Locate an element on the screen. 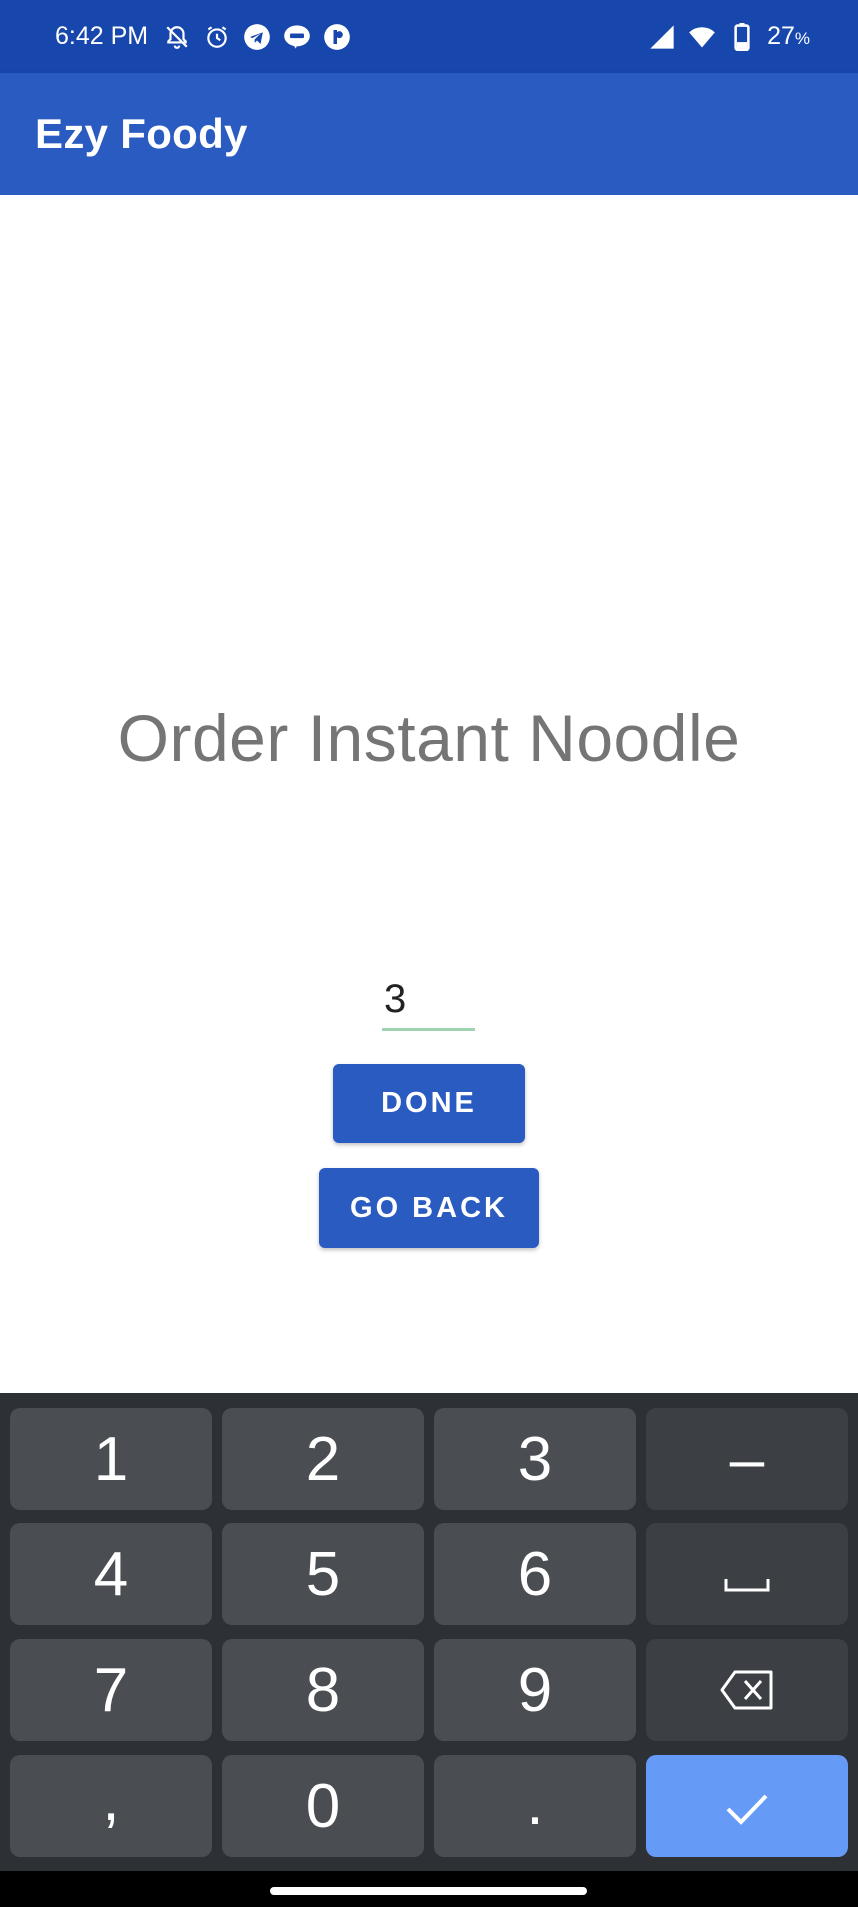 Image resolution: width=858 pixels, height=1907 pixels. key-5: 5 is located at coordinates (323, 1574).